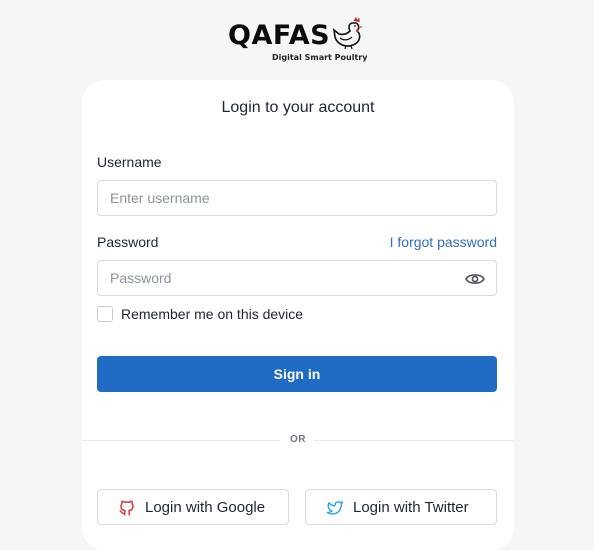 The width and height of the screenshot is (594, 550). Describe the element at coordinates (475, 279) in the screenshot. I see `eye-icon` at that location.